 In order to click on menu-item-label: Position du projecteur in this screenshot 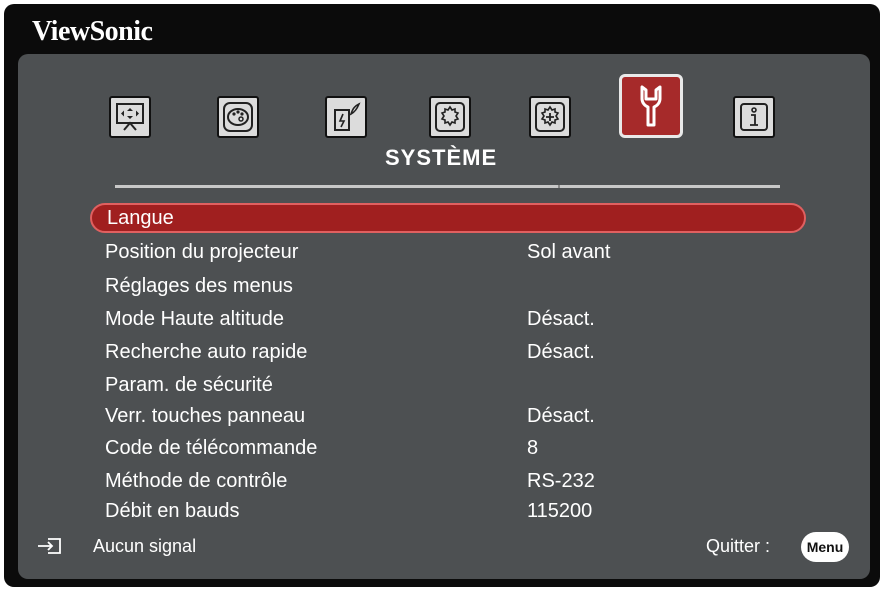, I will do `click(202, 252)`.